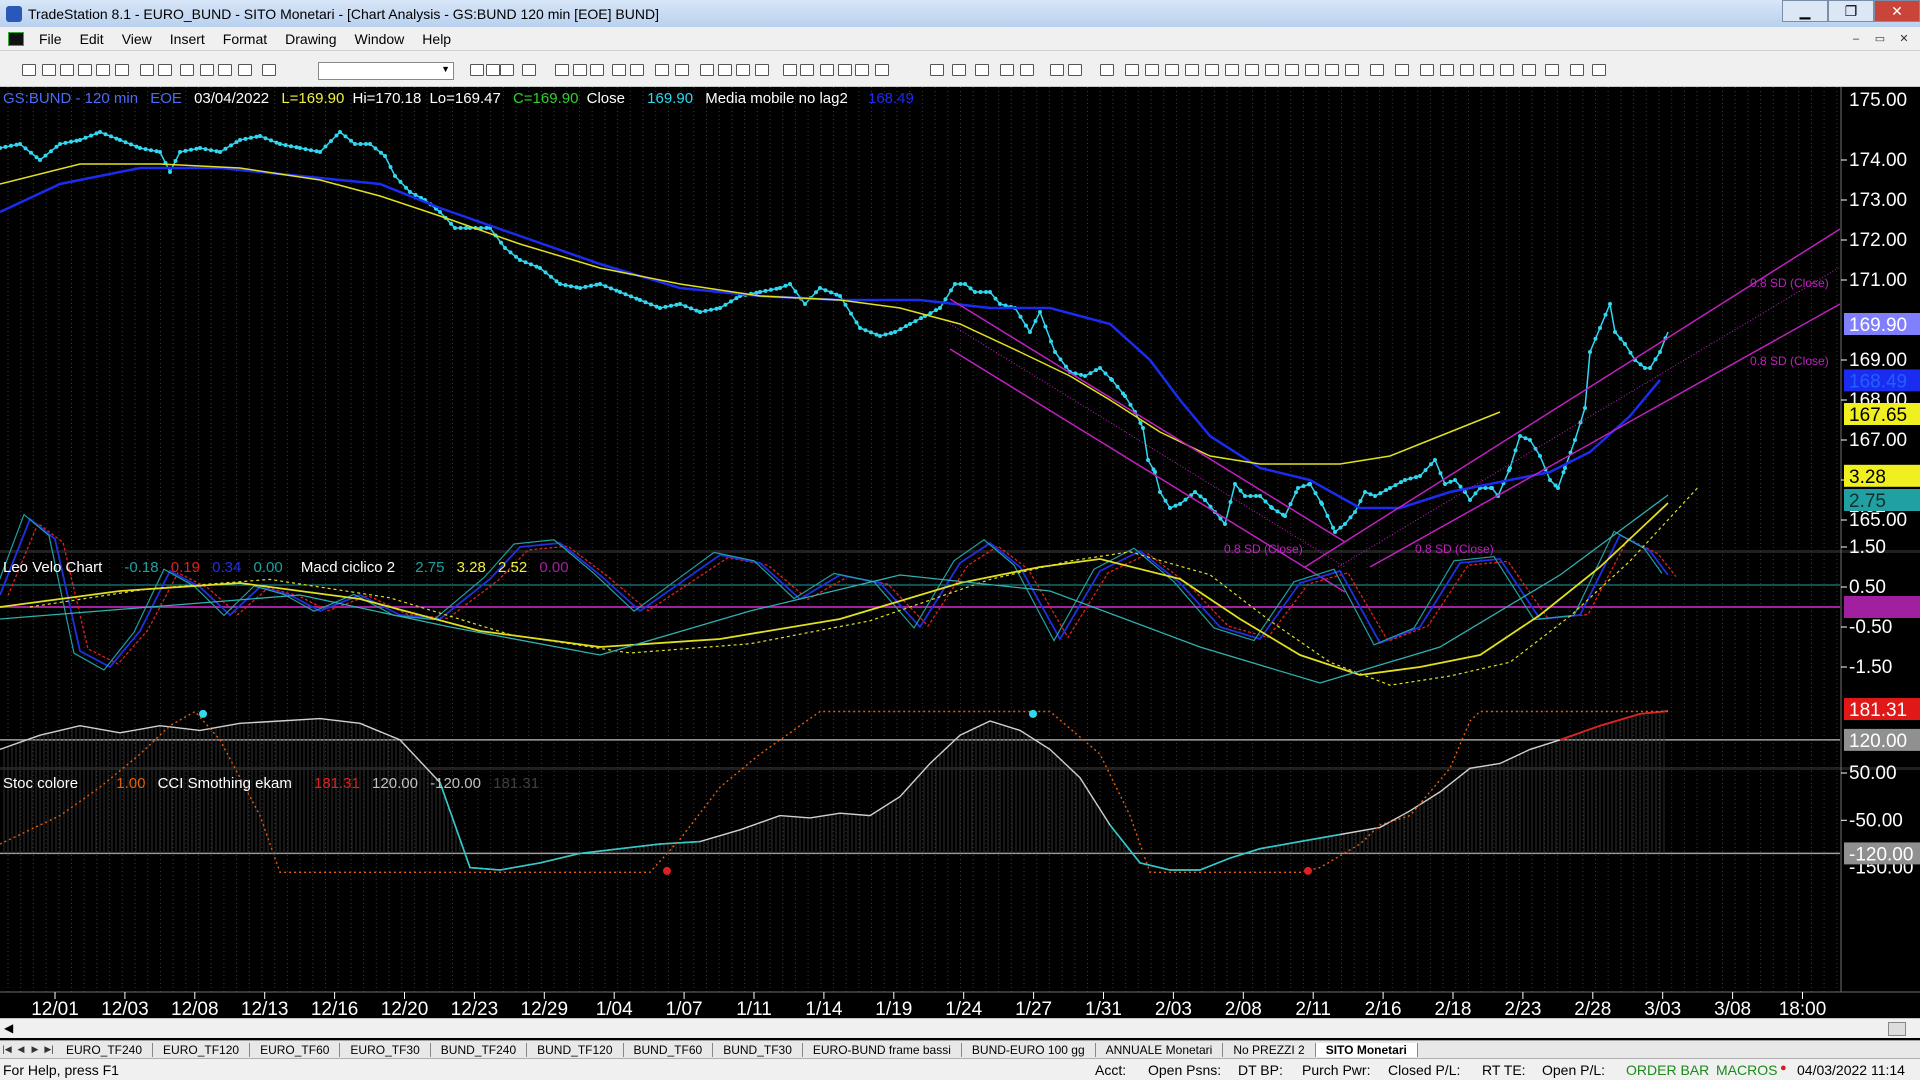 Image resolution: width=1920 pixels, height=1080 pixels. What do you see at coordinates (669, 1049) in the screenshot?
I see `tab-bund-tf60: BUND_TF60` at bounding box center [669, 1049].